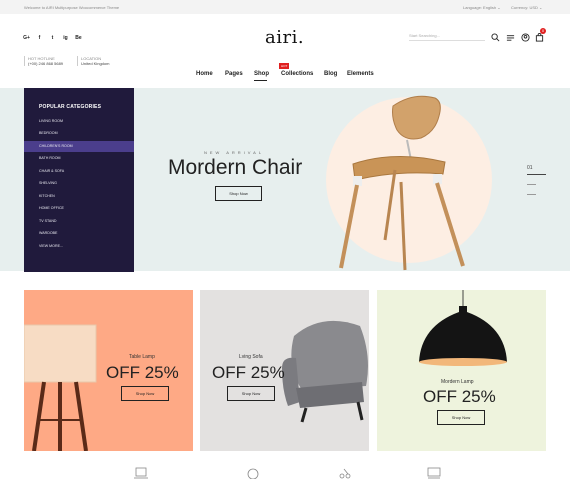 The height and width of the screenshot is (480, 570). Describe the element at coordinates (260, 80) in the screenshot. I see `active-nav-underline` at that location.